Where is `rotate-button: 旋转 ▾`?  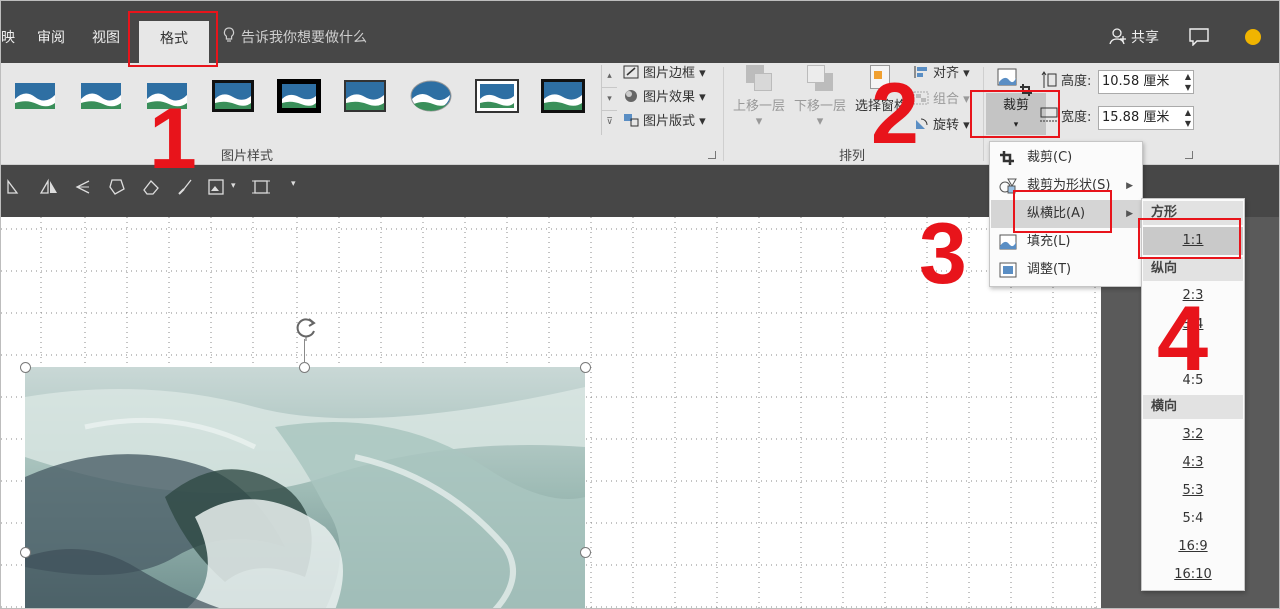 rotate-button: 旋转 ▾ is located at coordinates (941, 126).